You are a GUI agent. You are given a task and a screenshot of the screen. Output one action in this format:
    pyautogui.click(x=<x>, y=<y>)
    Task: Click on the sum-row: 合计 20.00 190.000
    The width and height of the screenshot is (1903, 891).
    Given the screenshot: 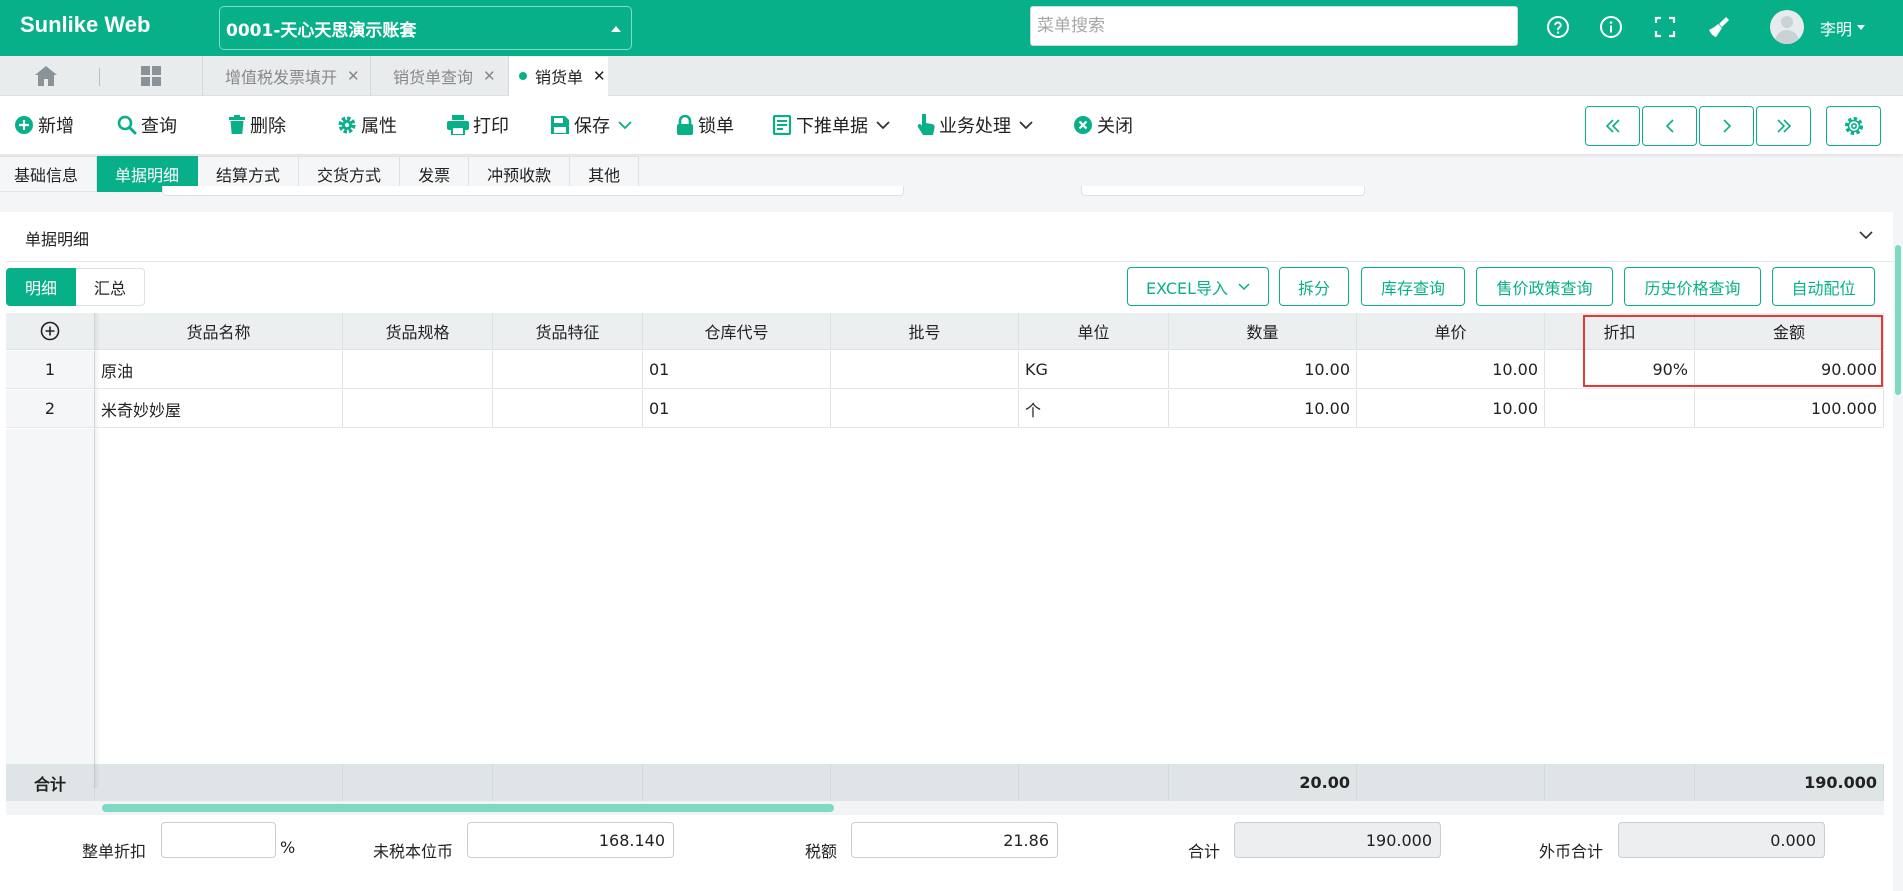 What is the action you would take?
    pyautogui.click(x=945, y=782)
    